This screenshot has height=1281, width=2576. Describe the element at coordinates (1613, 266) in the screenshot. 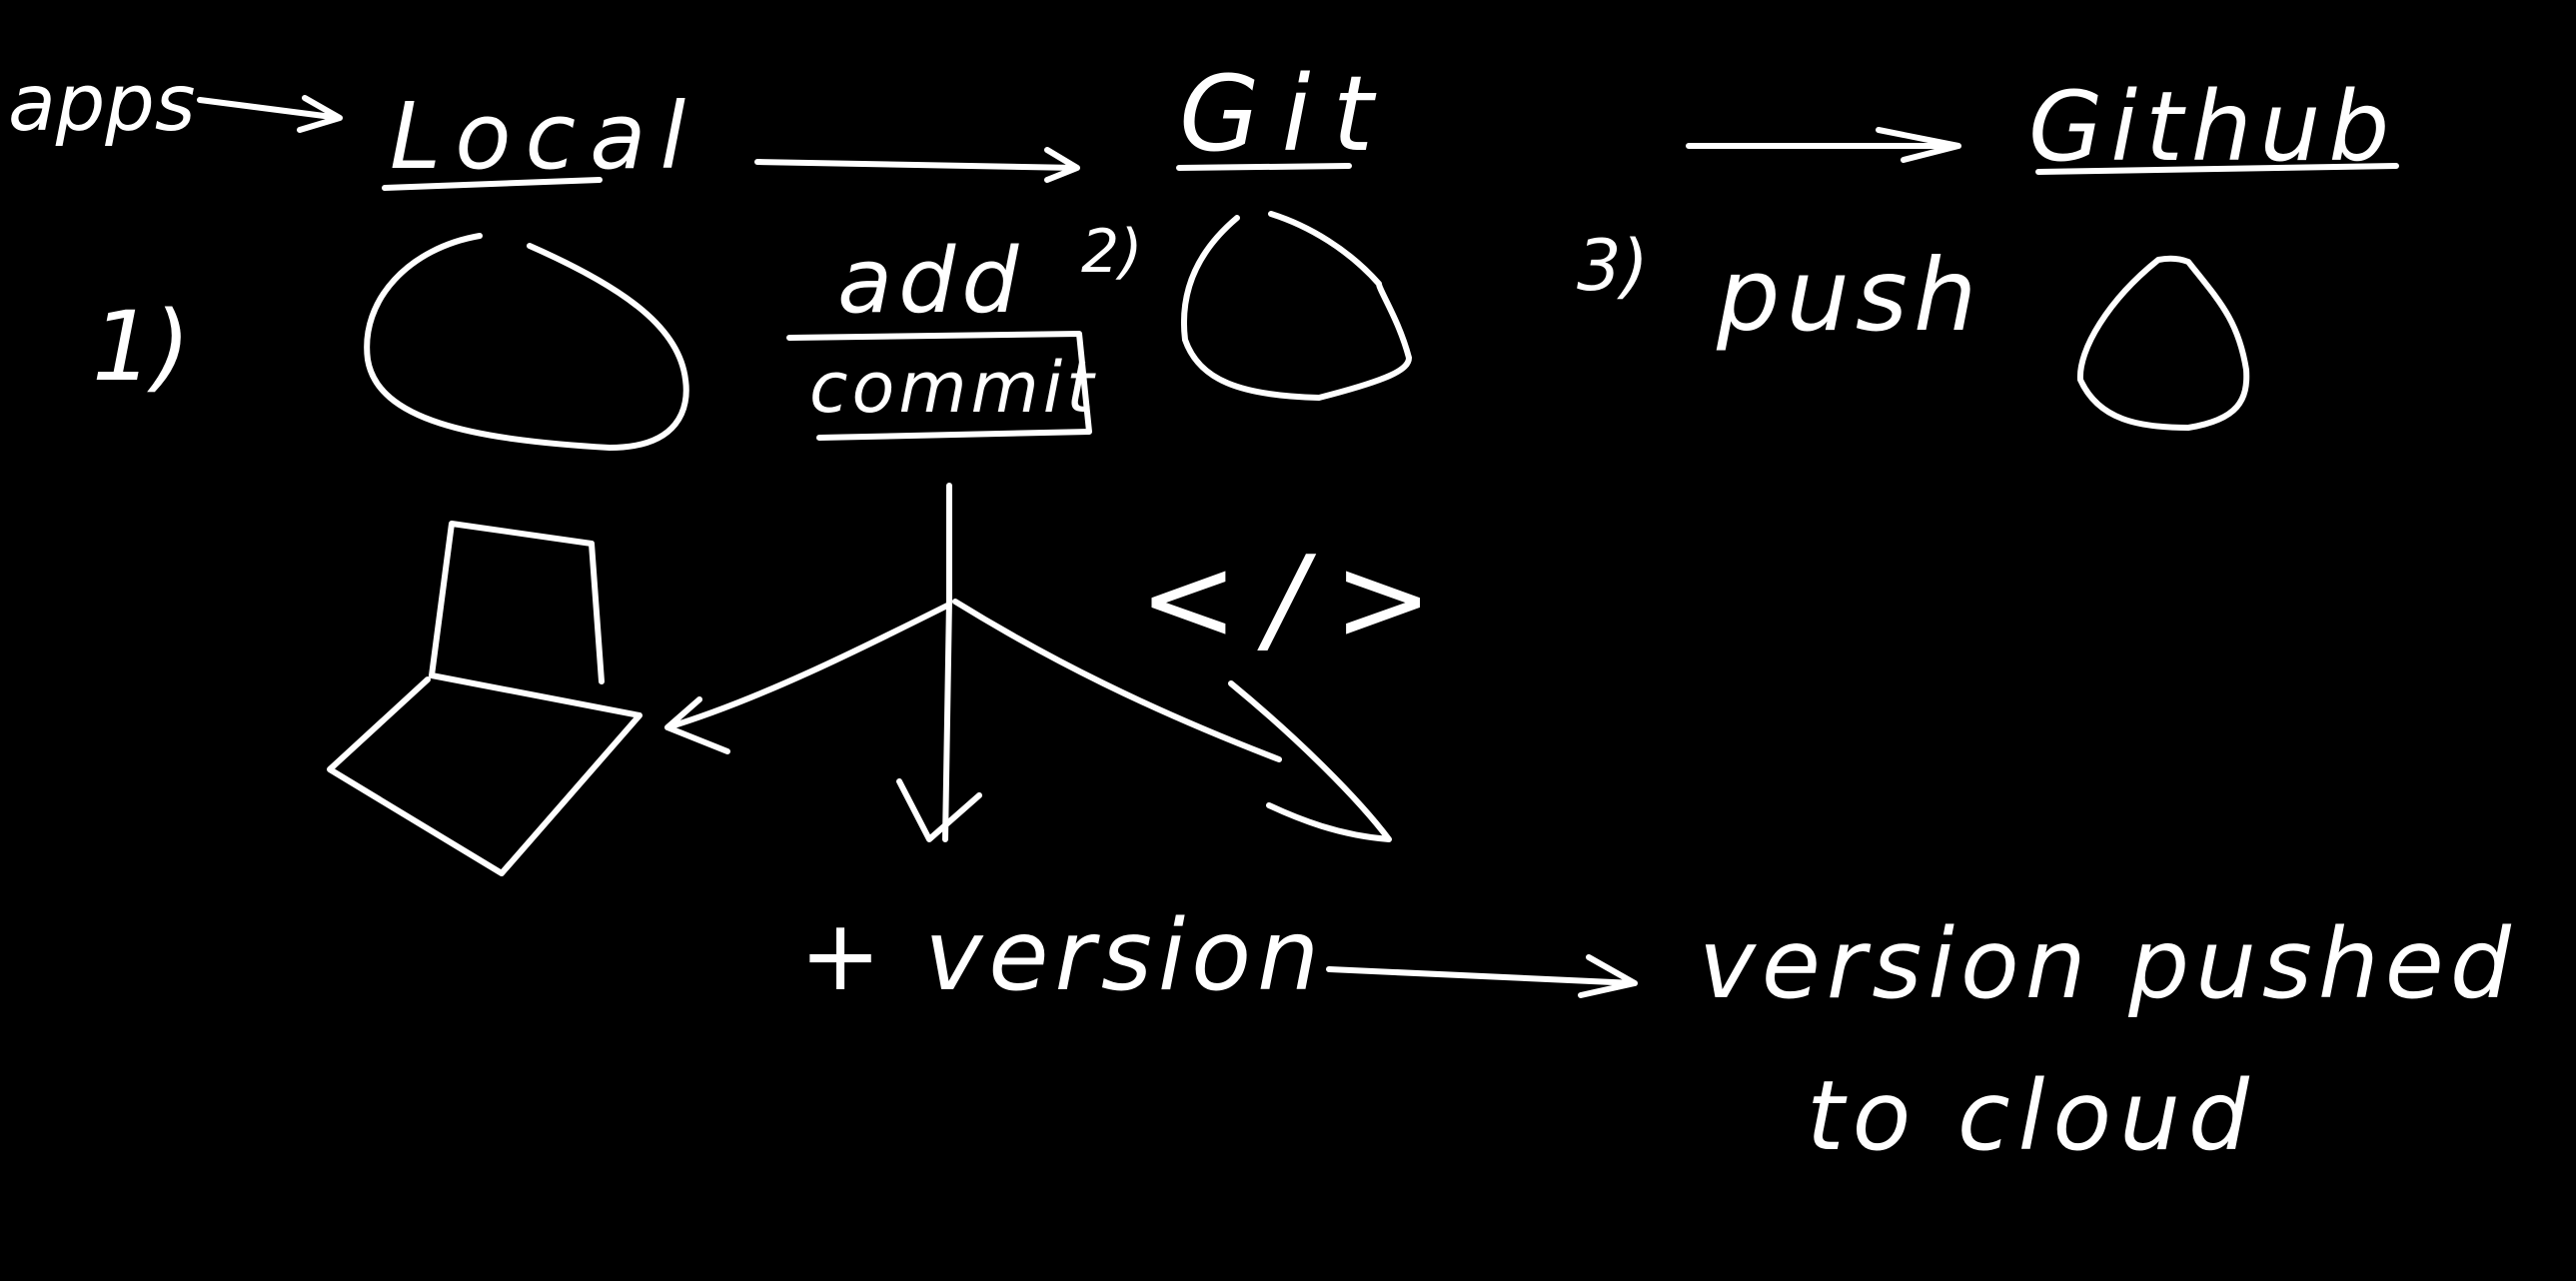

I see `step-3-label: 3)` at that location.